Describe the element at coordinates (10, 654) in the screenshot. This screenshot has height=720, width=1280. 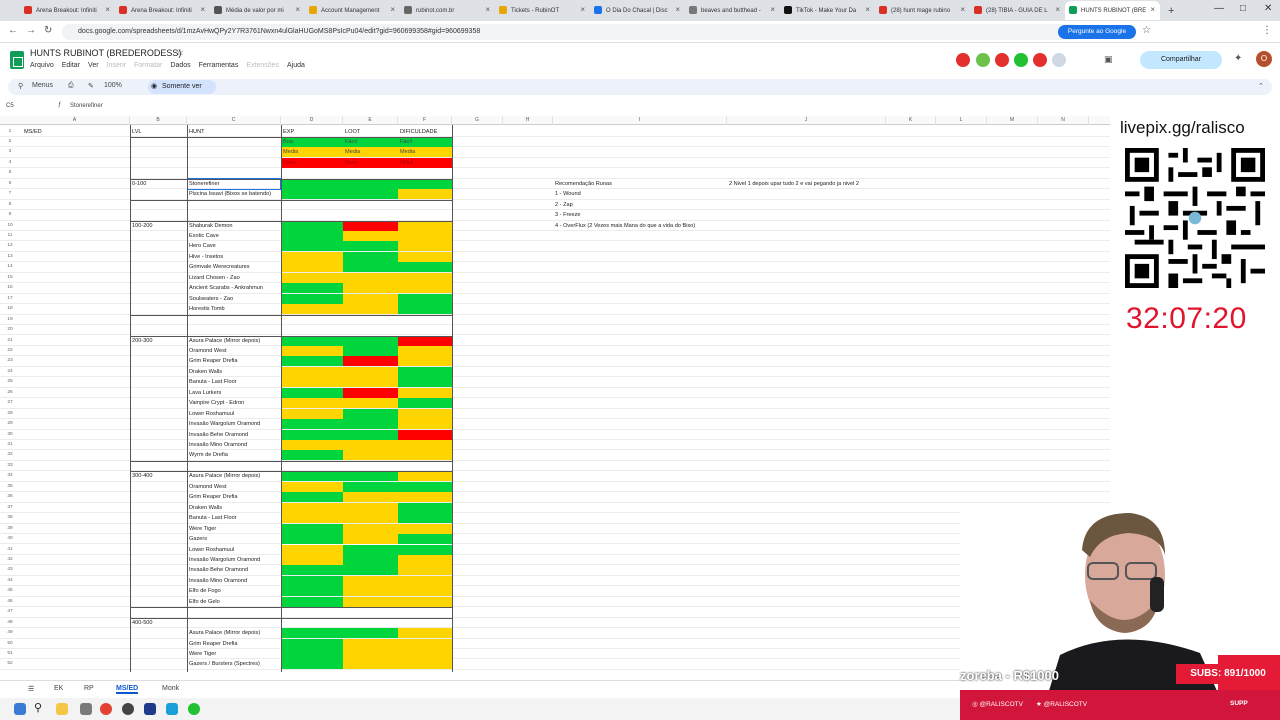
I see `row-number: 51` at that location.